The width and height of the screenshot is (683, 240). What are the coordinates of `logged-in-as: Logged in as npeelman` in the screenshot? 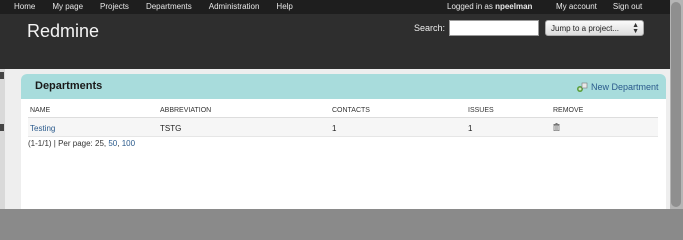 It's located at (489, 6).